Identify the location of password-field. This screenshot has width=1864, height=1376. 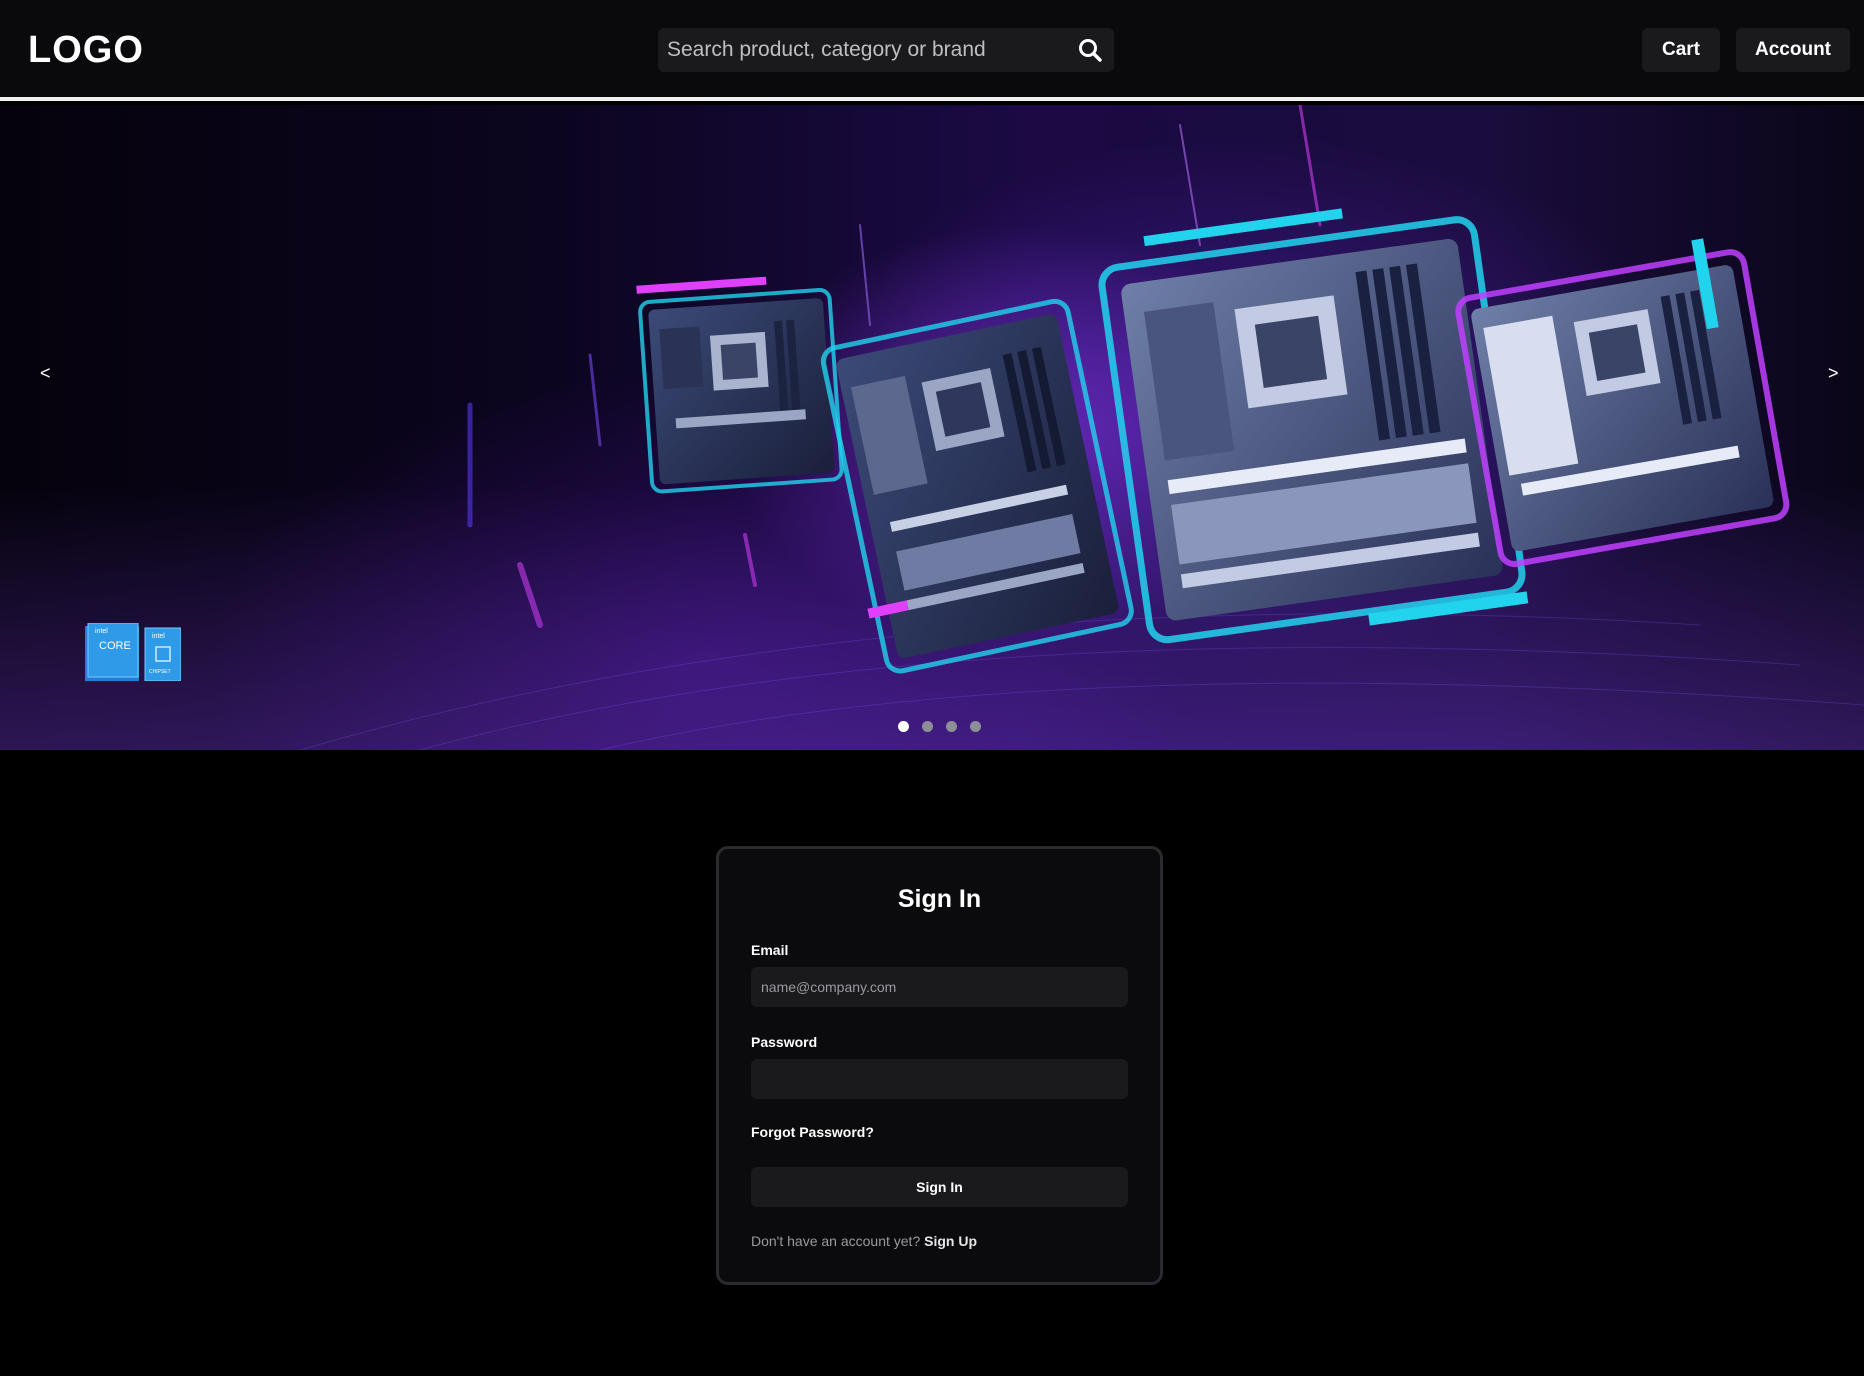
(939, 1079).